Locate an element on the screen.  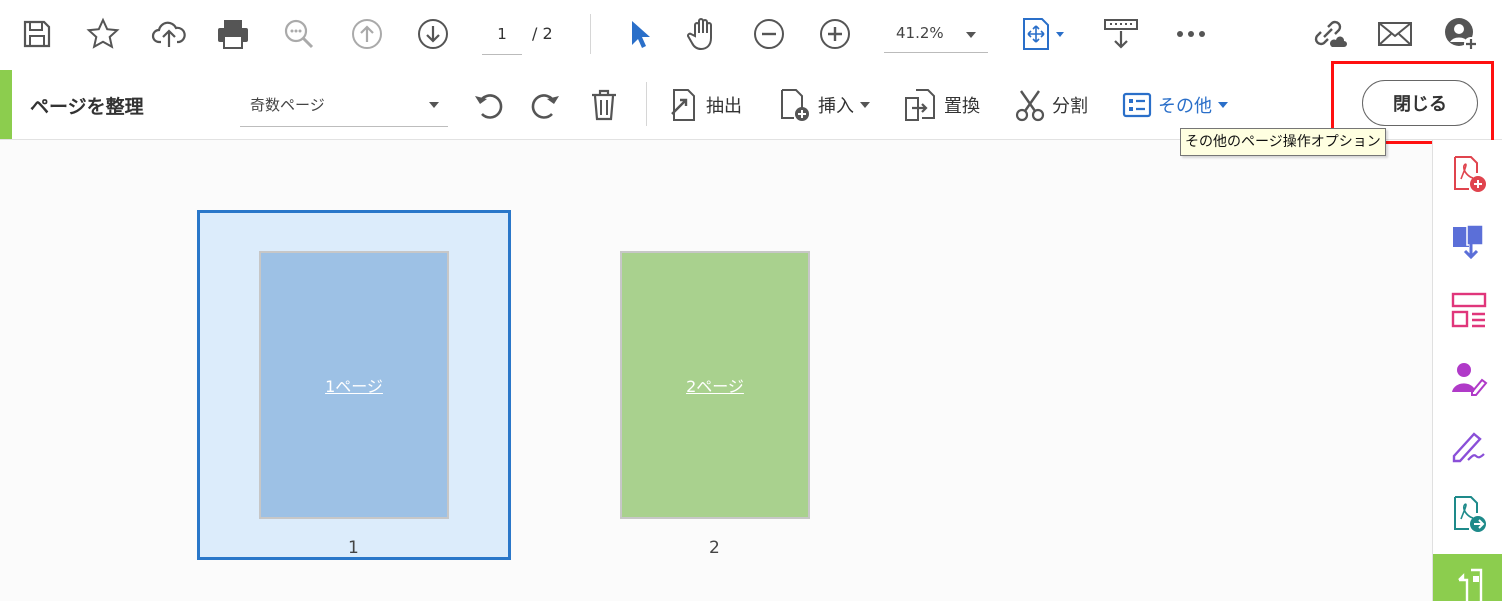
cloud-upload-icon is located at coordinates (169, 34).